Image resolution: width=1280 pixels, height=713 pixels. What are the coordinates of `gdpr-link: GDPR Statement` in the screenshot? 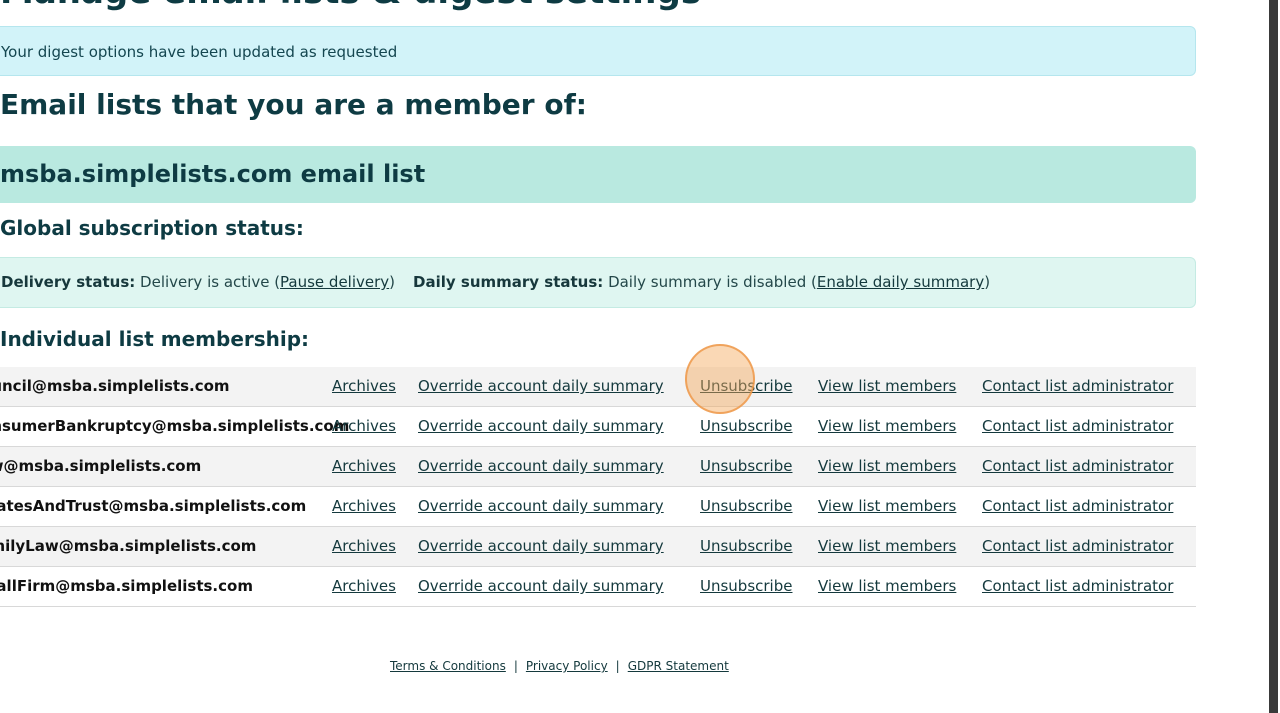 It's located at (678, 666).